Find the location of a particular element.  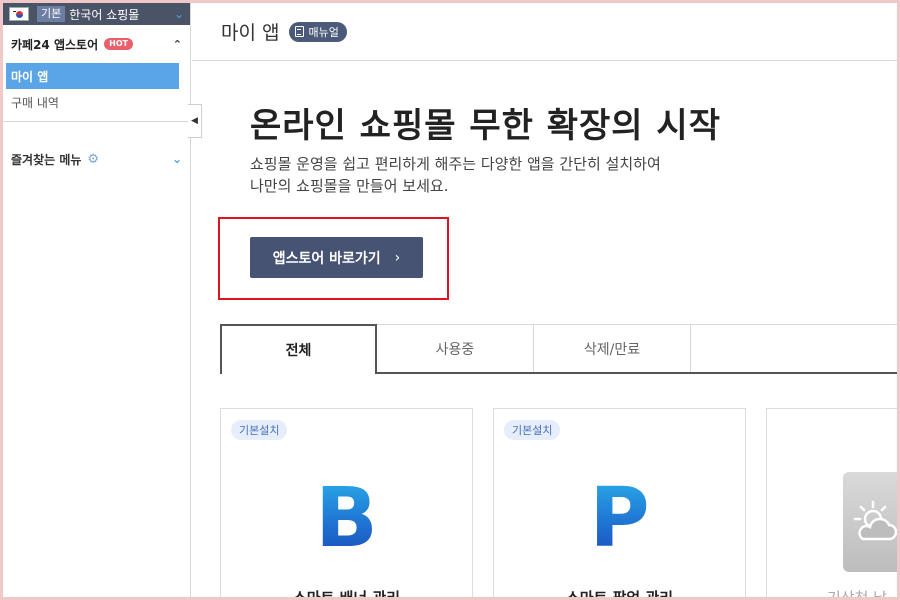

app-card-smart-banner: 기본설치 B 스마트 배너 관리 is located at coordinates (346, 504).